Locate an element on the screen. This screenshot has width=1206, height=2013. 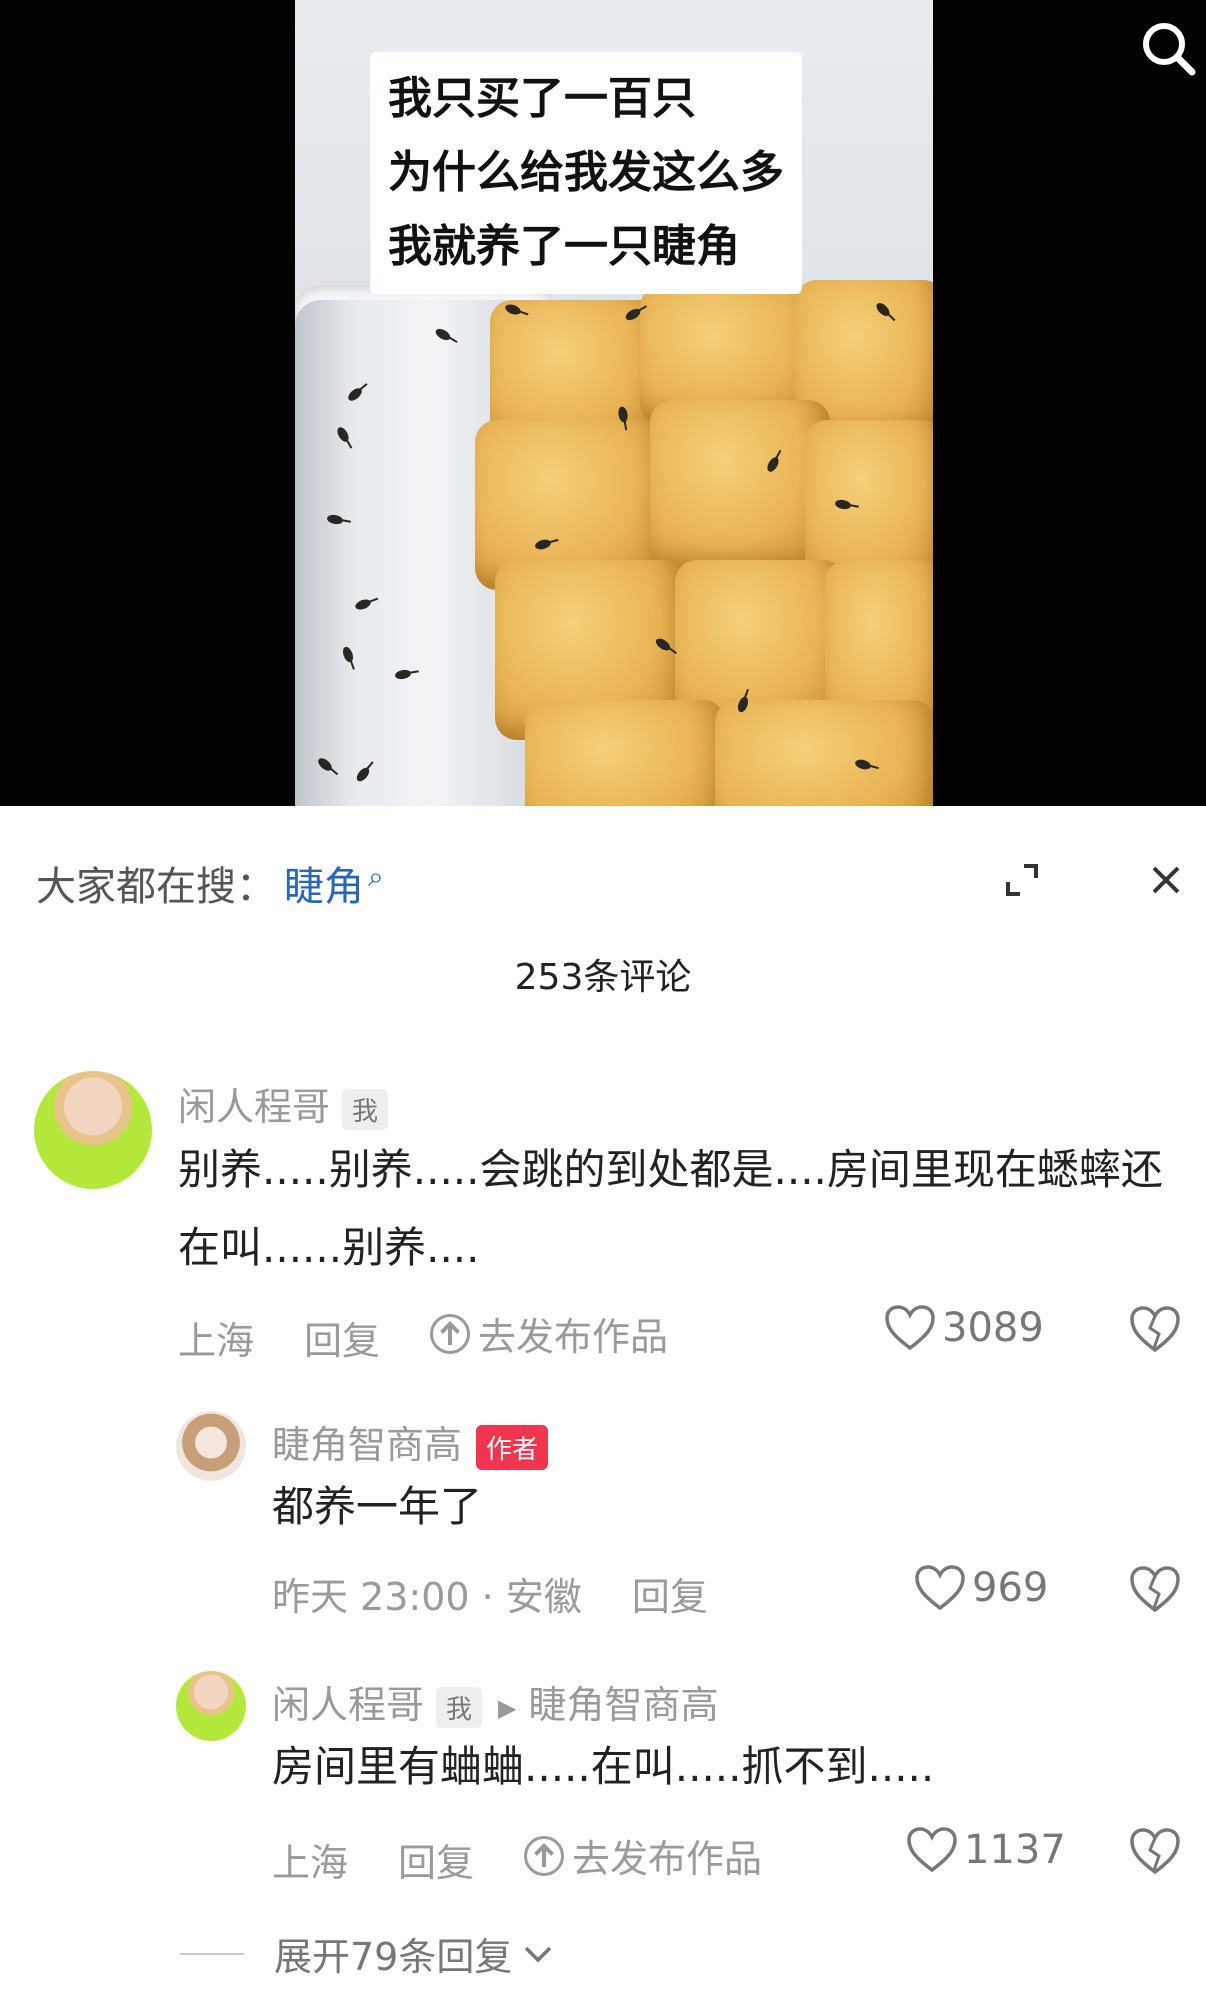
video-caption: 我只买了一百只 为什么给我发这么多 我就养了一只睫角 is located at coordinates (586, 173).